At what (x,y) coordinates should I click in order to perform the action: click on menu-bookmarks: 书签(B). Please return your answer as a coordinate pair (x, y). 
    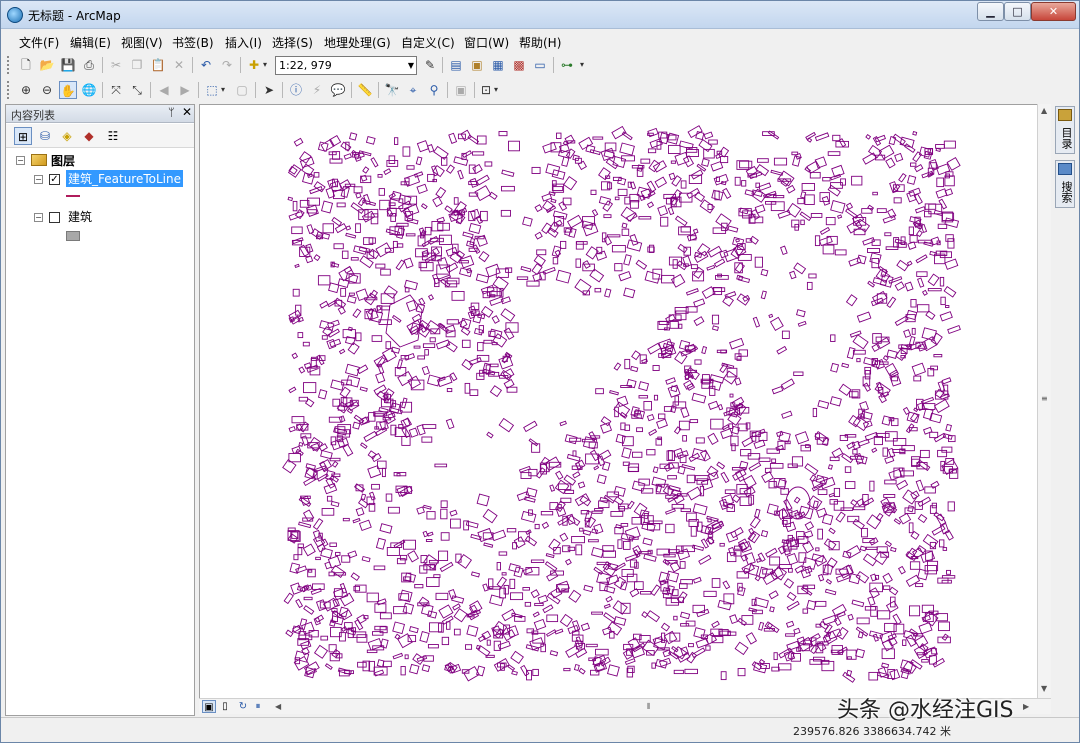
    Looking at the image, I should click on (193, 42).